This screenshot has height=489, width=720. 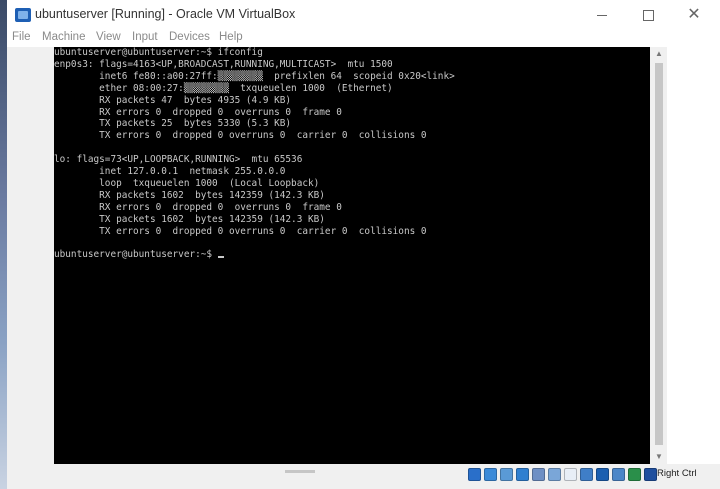 What do you see at coordinates (562, 474) in the screenshot?
I see `status-indicators` at bounding box center [562, 474].